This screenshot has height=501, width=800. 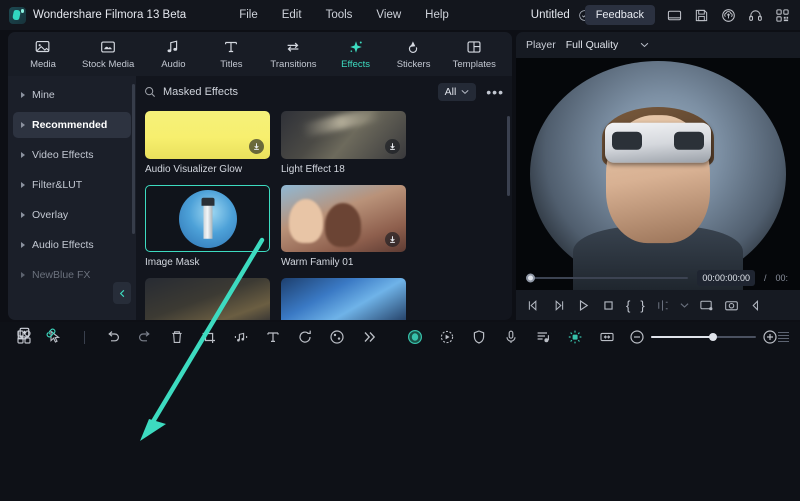 I want to click on more-options-icon: •••, so click(x=495, y=92).